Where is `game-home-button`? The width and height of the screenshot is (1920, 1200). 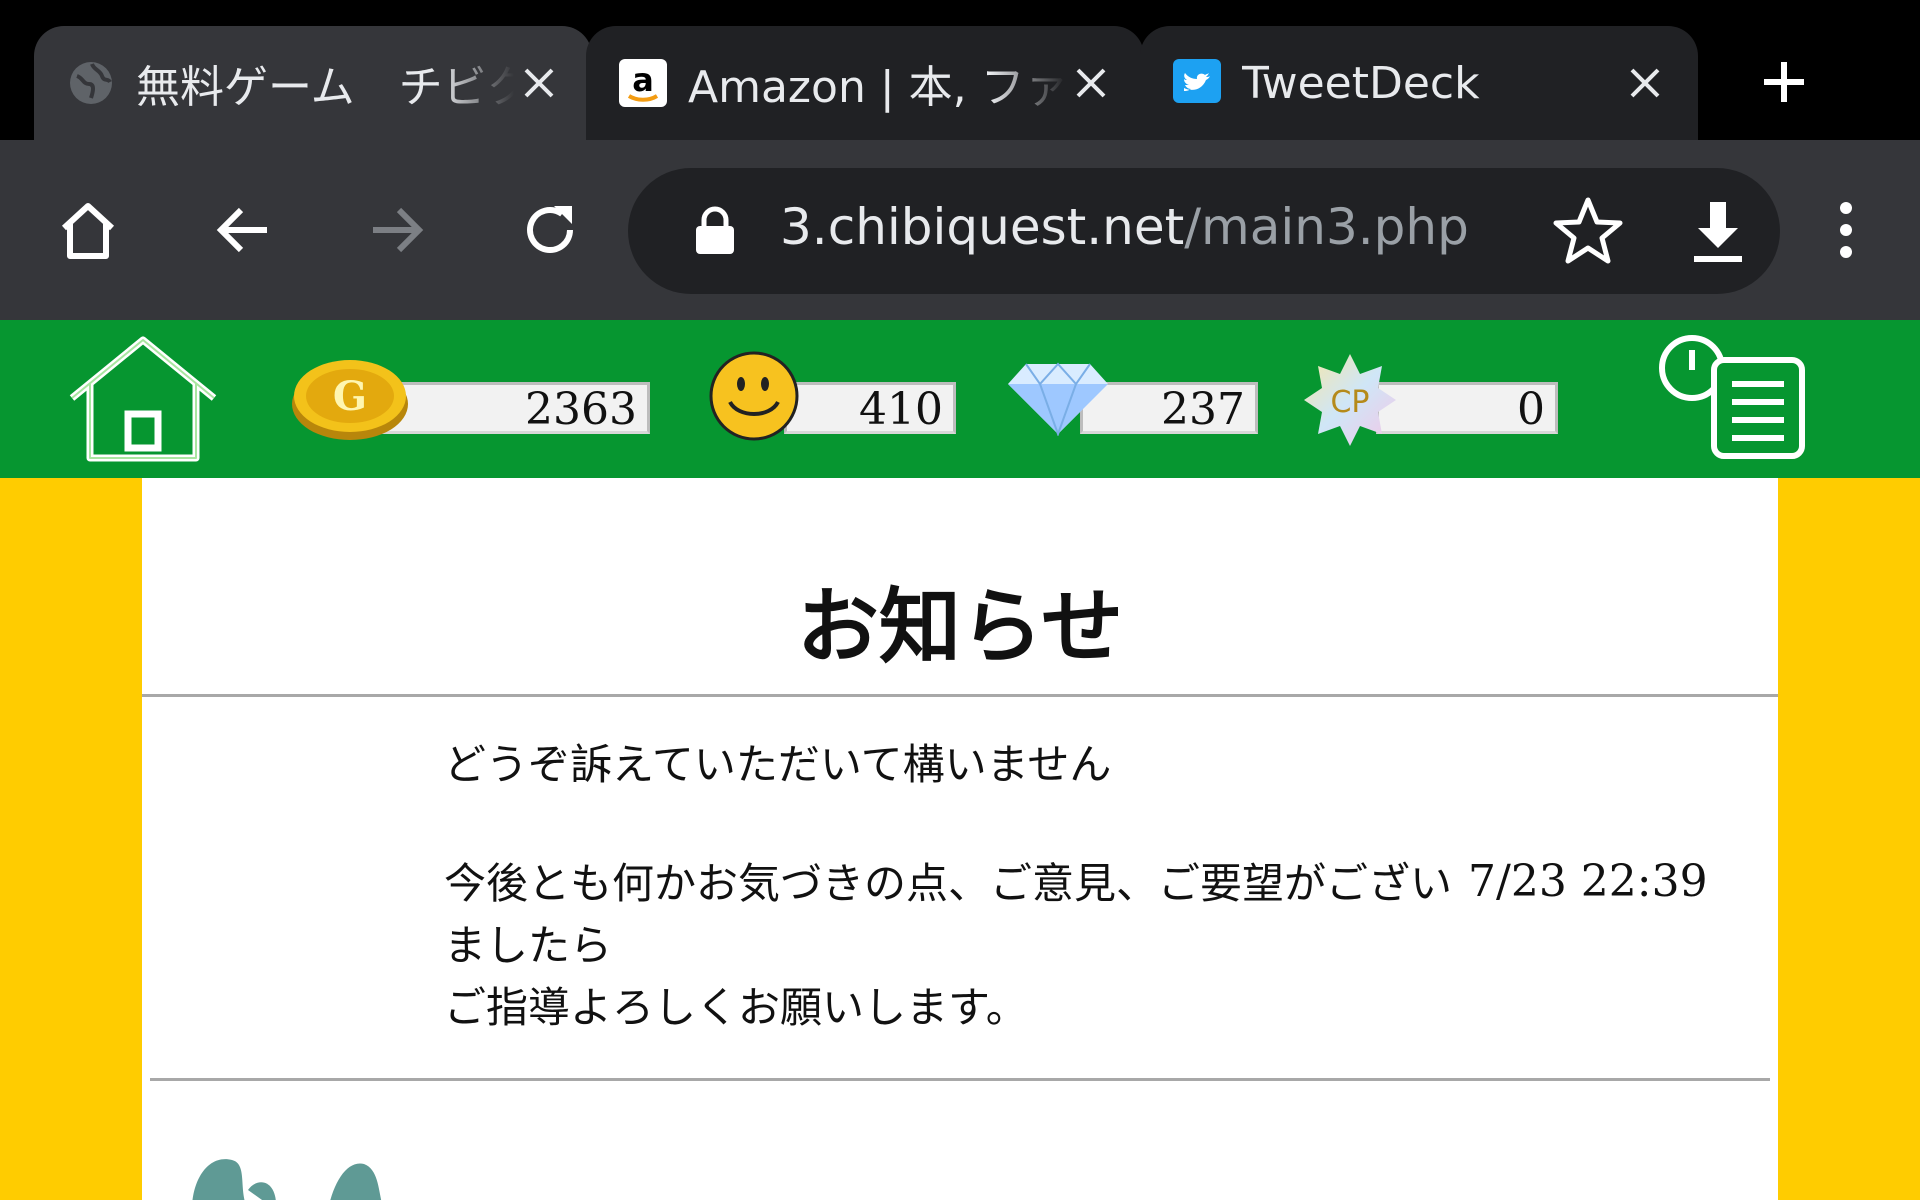 game-home-button is located at coordinates (143, 401).